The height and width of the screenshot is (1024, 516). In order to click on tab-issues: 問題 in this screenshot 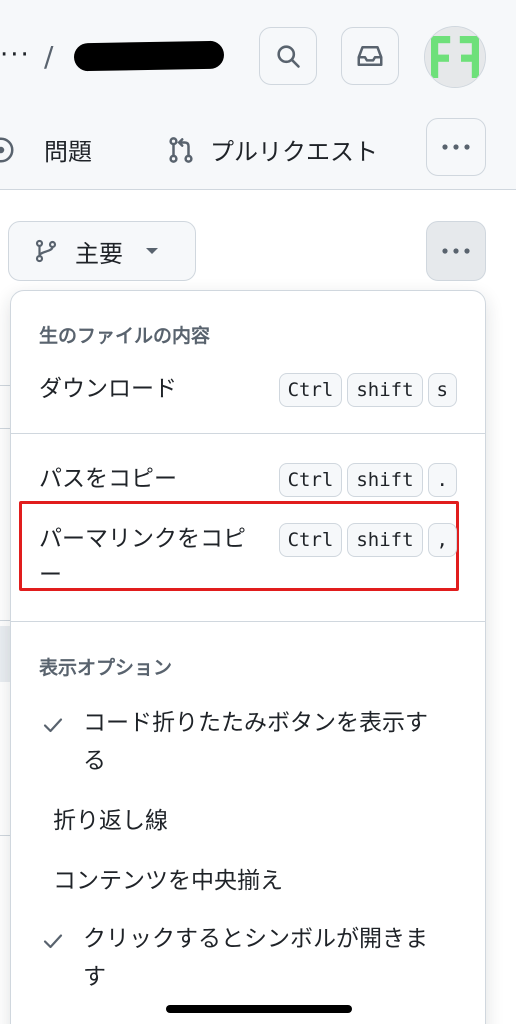, I will do `click(46, 149)`.